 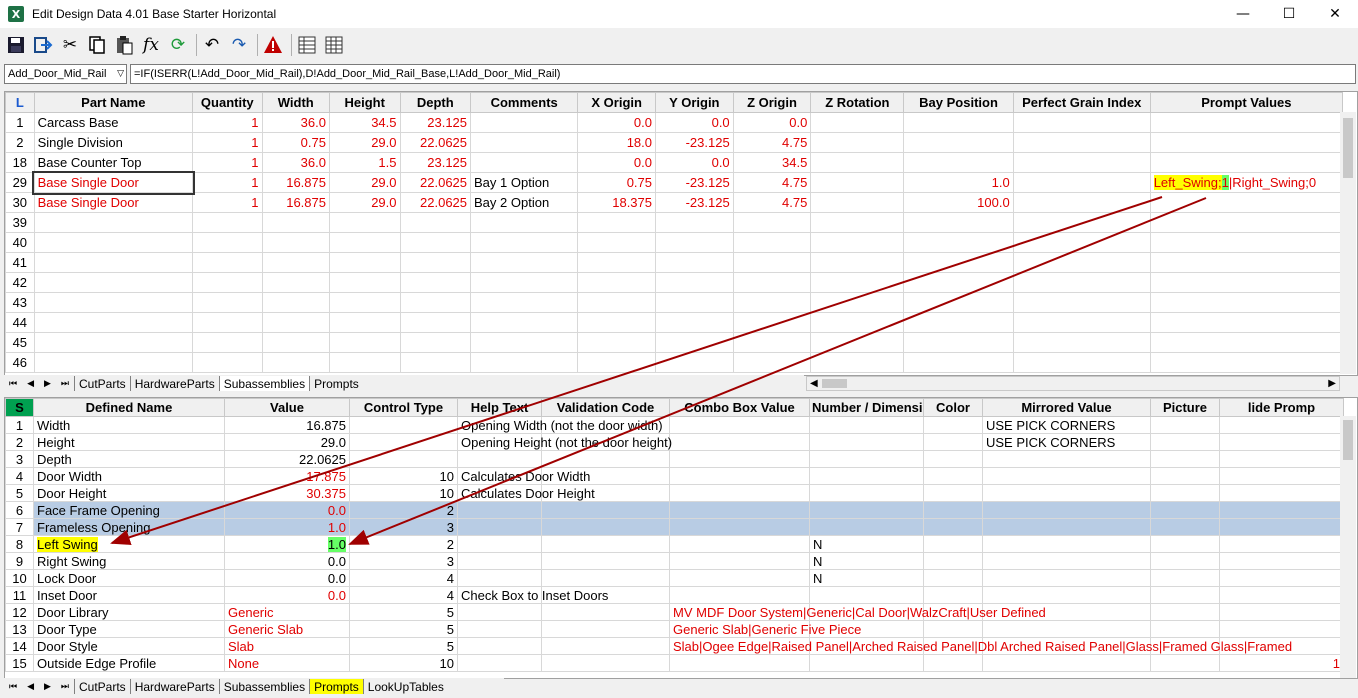 I want to click on top-horizontal-scrollbar: ◀ ▶, so click(x=1073, y=383).